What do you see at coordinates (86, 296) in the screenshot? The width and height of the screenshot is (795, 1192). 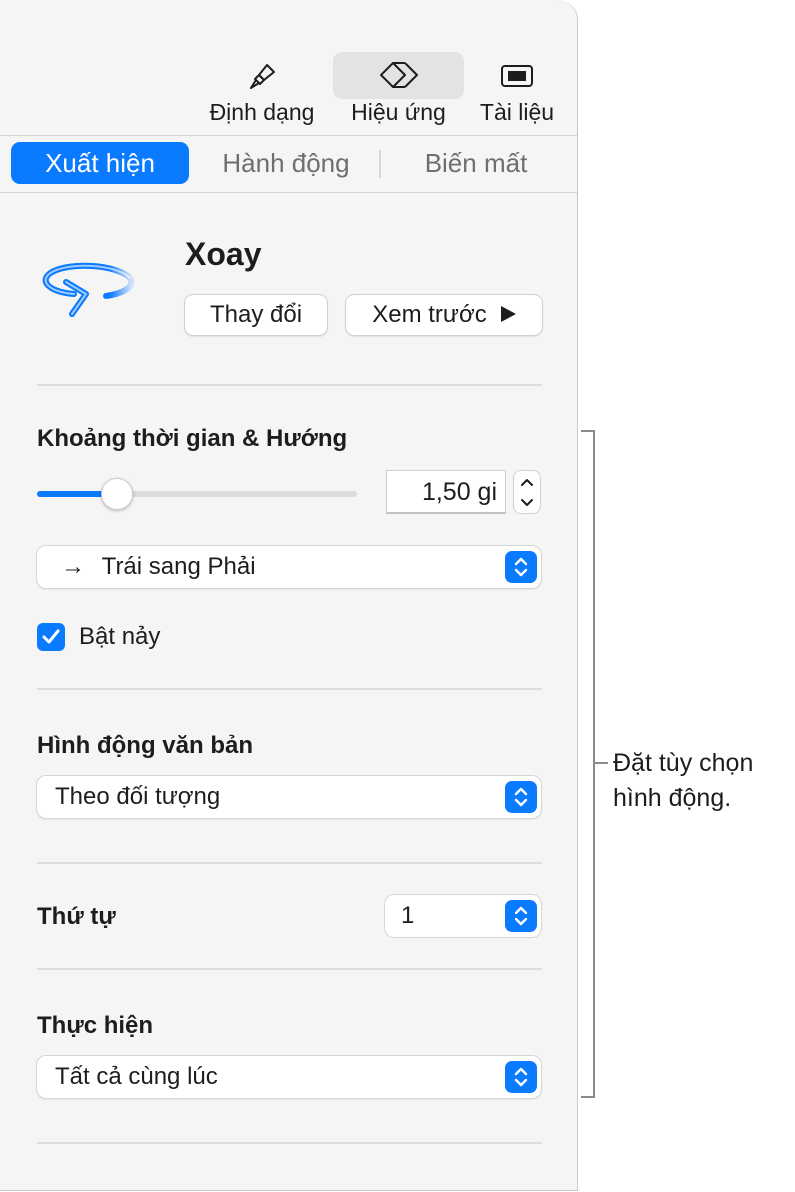 I see `rotate-arrow-icon` at bounding box center [86, 296].